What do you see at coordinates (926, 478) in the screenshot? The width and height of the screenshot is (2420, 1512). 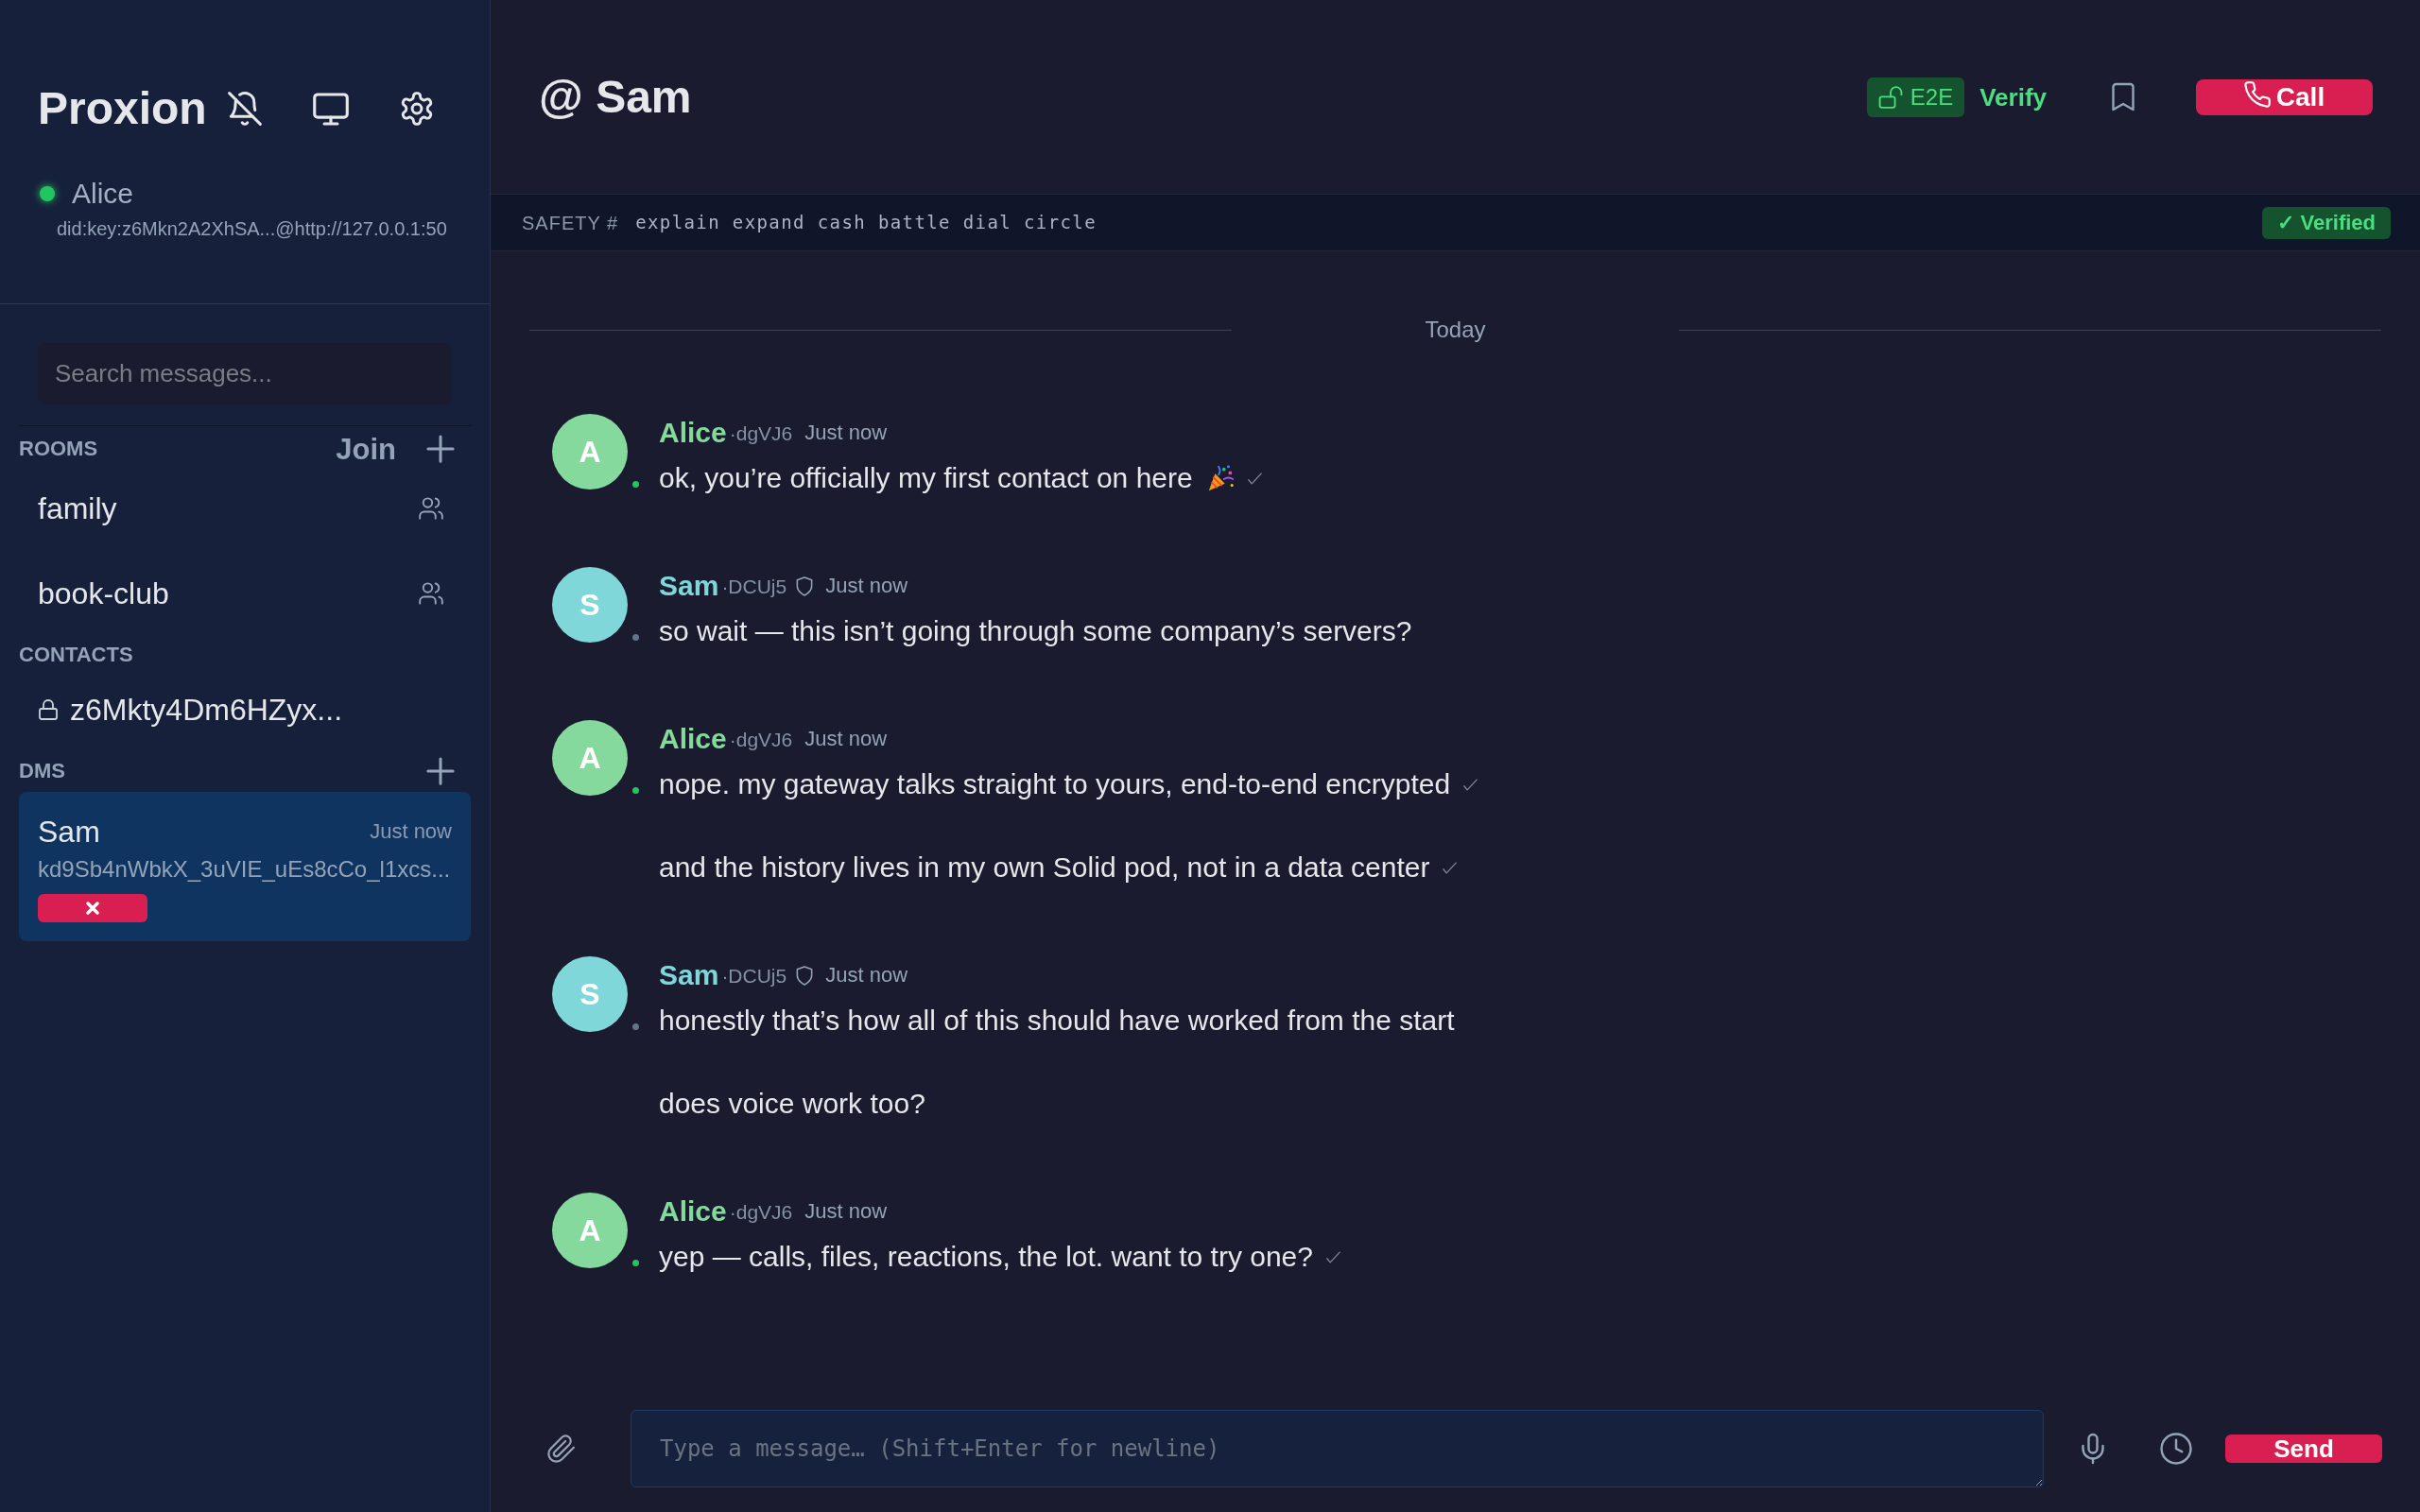 I see `message-text: ok, you’re officially my first contact on here` at bounding box center [926, 478].